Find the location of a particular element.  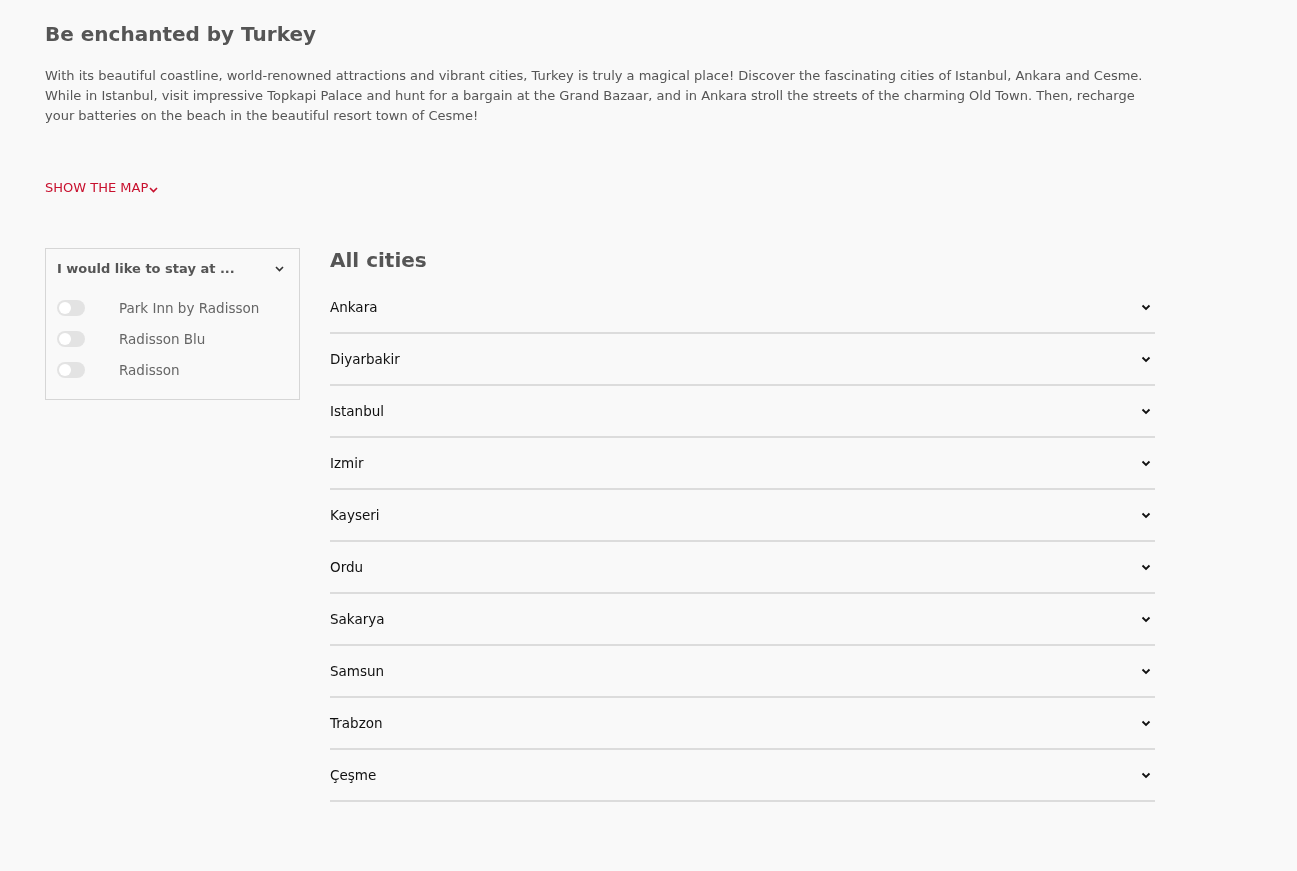

city-accordion-row: Ordu is located at coordinates (742, 568).